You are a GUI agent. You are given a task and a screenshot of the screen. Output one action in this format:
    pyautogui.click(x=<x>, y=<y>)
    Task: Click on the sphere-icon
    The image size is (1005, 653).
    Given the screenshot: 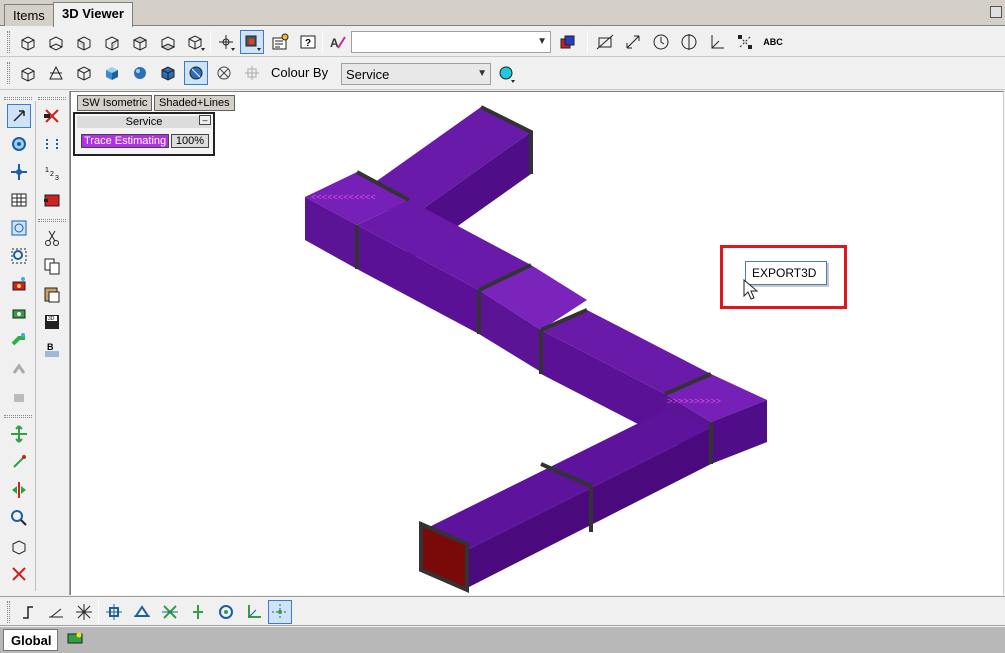 What is the action you would take?
    pyautogui.click(x=140, y=73)
    